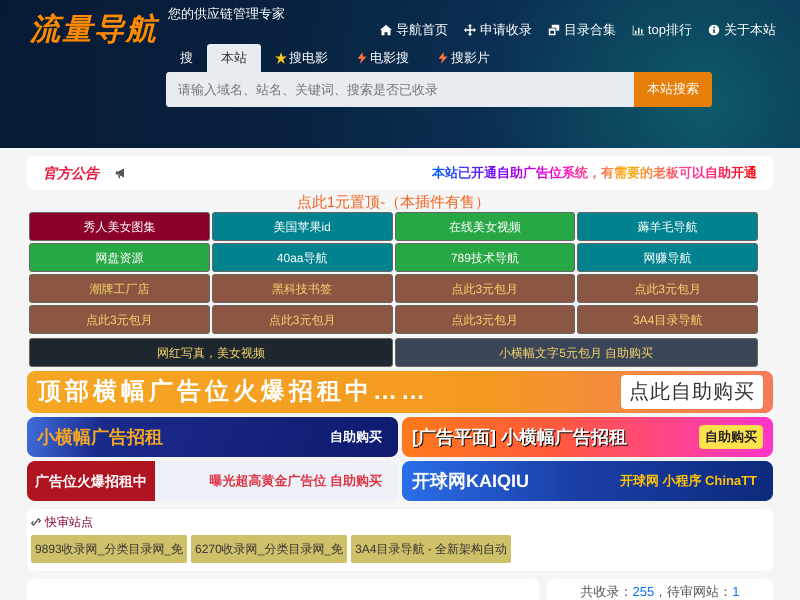  Describe the element at coordinates (94, 30) in the screenshot. I see `site-logo: 流量导航` at that location.